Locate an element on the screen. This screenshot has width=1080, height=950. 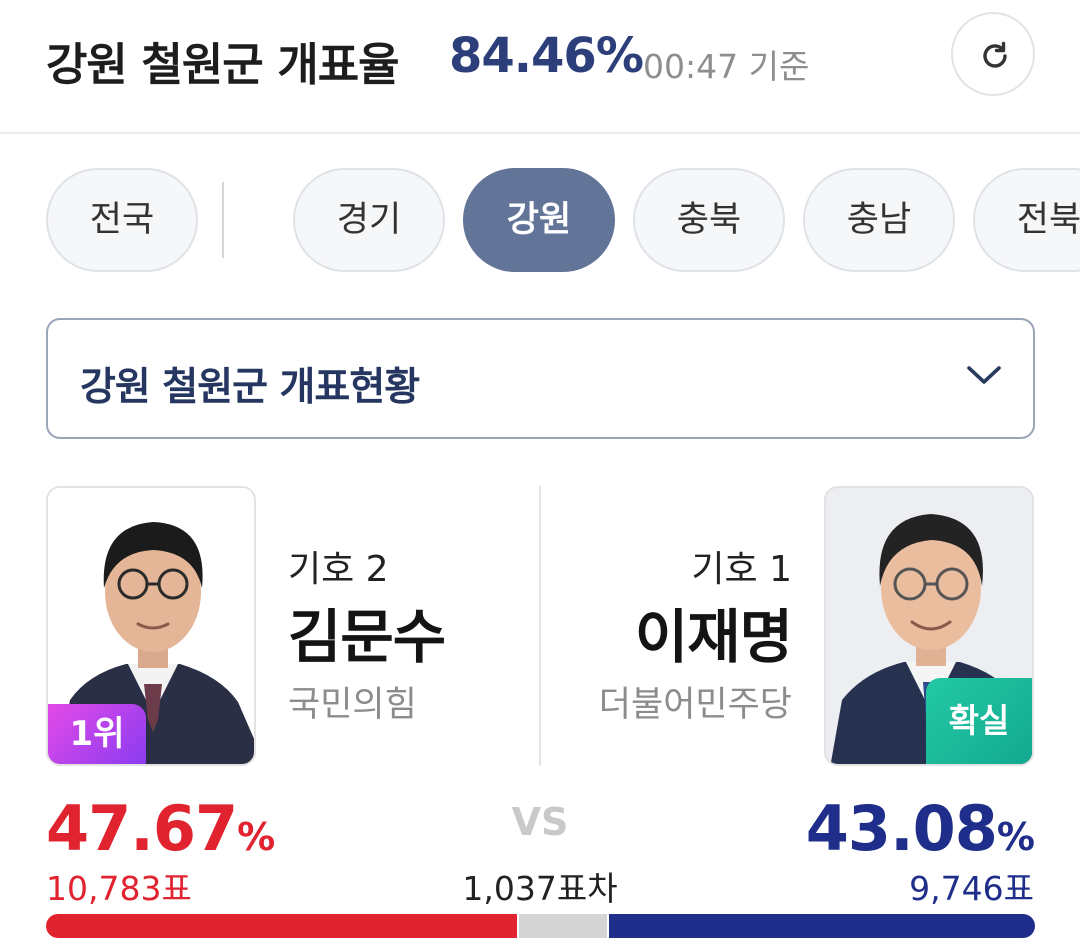
tab-national: 전국 is located at coordinates (122, 220).